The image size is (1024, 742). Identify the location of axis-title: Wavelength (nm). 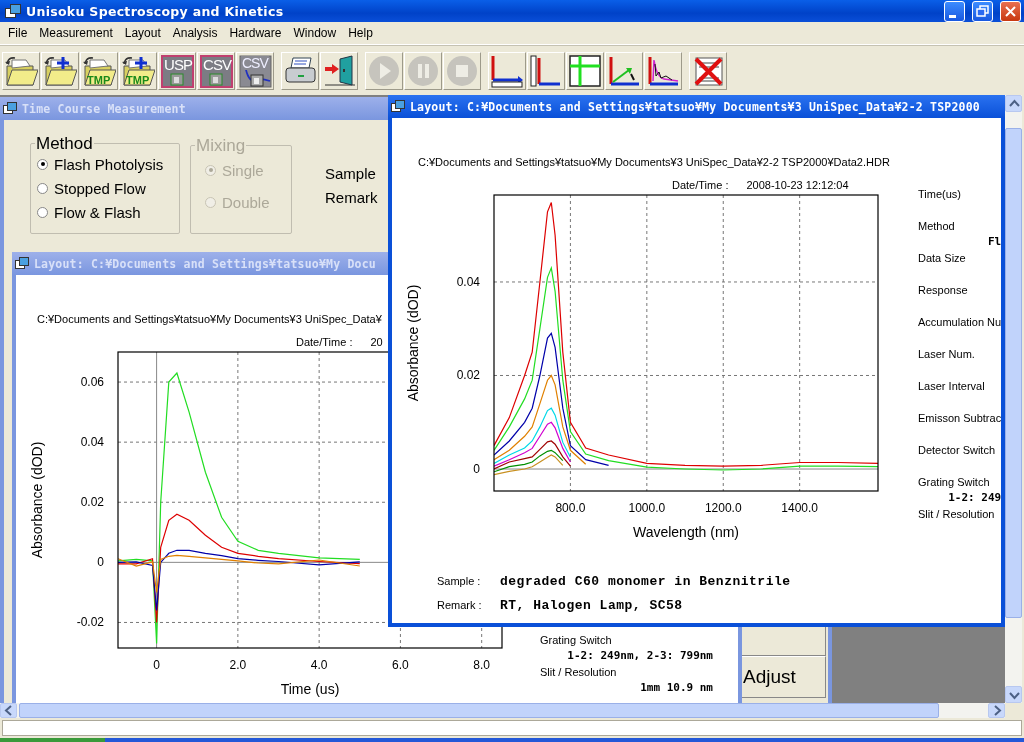
(686, 532).